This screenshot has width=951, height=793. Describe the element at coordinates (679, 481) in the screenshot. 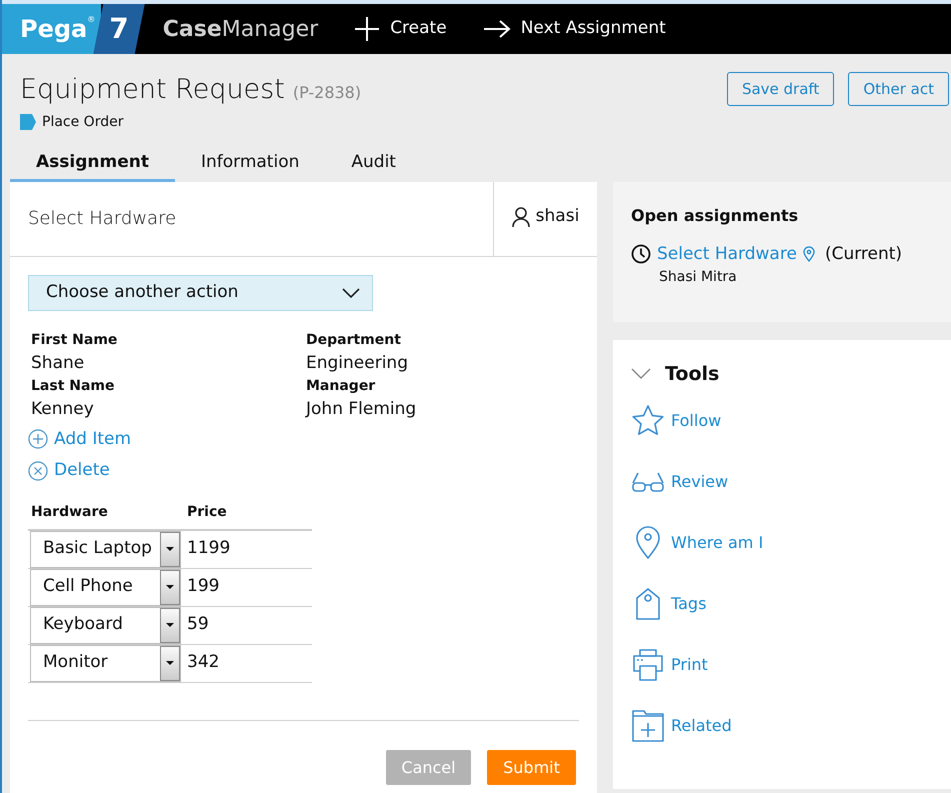

I see `tool-link: Review` at that location.